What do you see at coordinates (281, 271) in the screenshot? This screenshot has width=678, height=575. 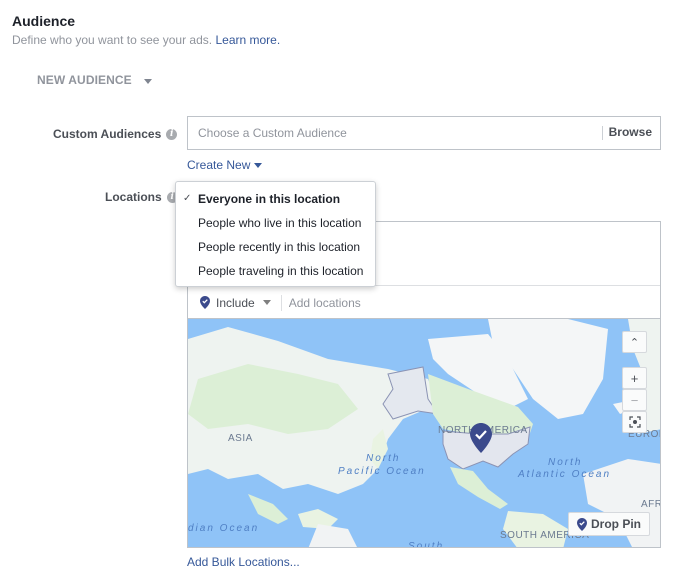 I see `menu-item-label: People traveling in this location` at bounding box center [281, 271].